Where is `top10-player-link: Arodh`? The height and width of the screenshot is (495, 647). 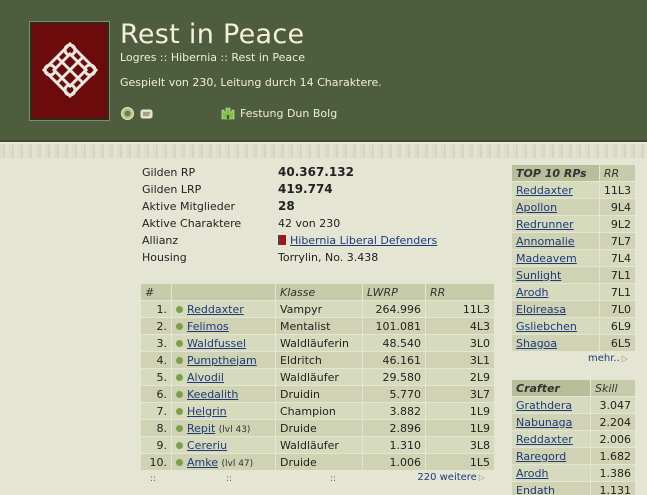 top10-player-link: Arodh is located at coordinates (532, 292).